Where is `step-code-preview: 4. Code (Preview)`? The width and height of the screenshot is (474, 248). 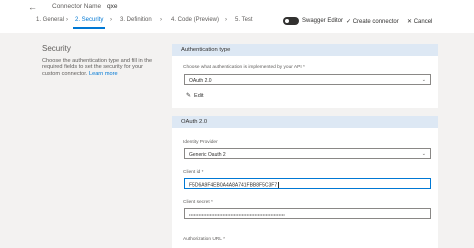
step-code-preview: 4. Code (Preview) is located at coordinates (195, 20).